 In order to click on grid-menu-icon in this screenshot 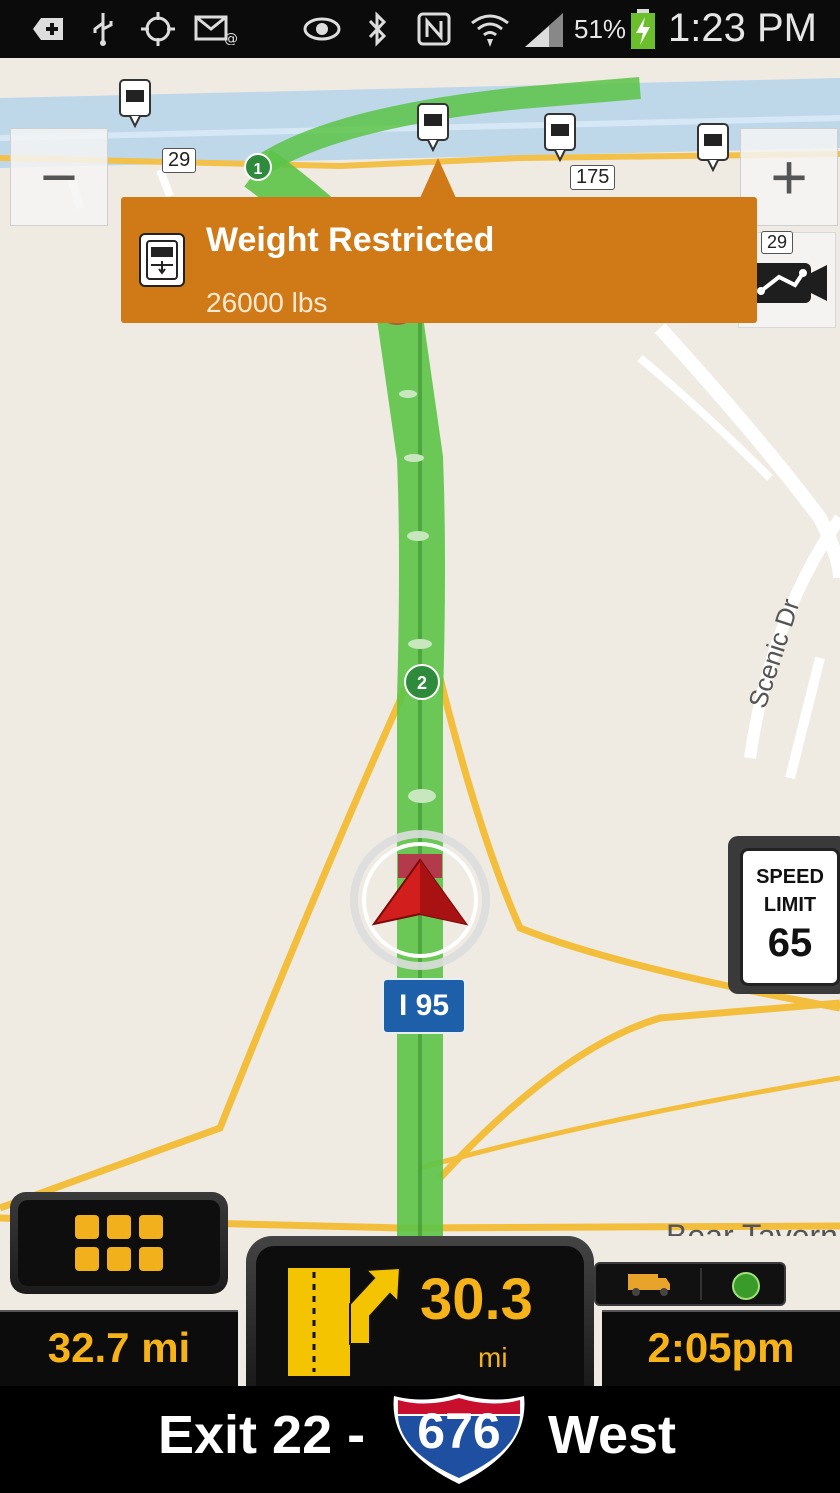, I will do `click(119, 1243)`.